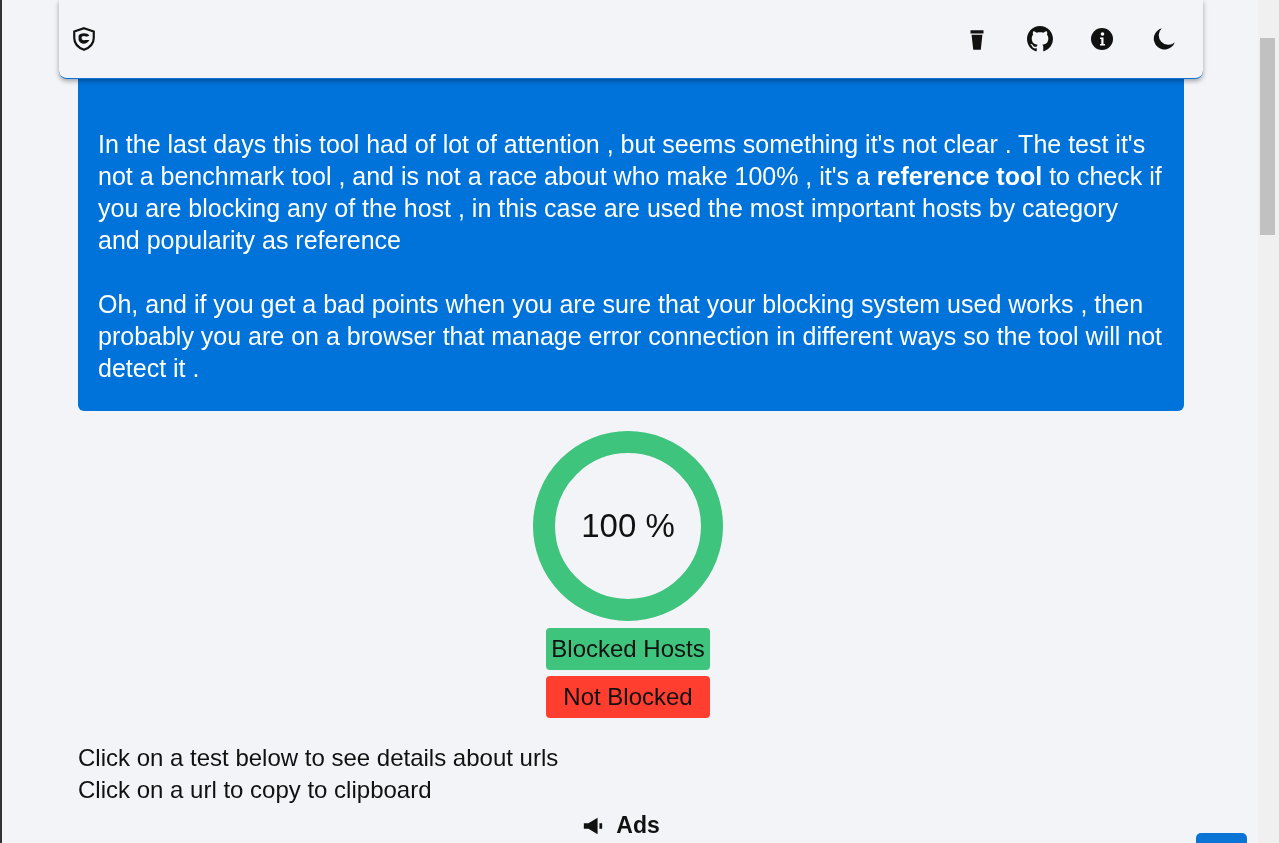 The width and height of the screenshot is (1279, 843). I want to click on scrollbar, so click(1268, 421).